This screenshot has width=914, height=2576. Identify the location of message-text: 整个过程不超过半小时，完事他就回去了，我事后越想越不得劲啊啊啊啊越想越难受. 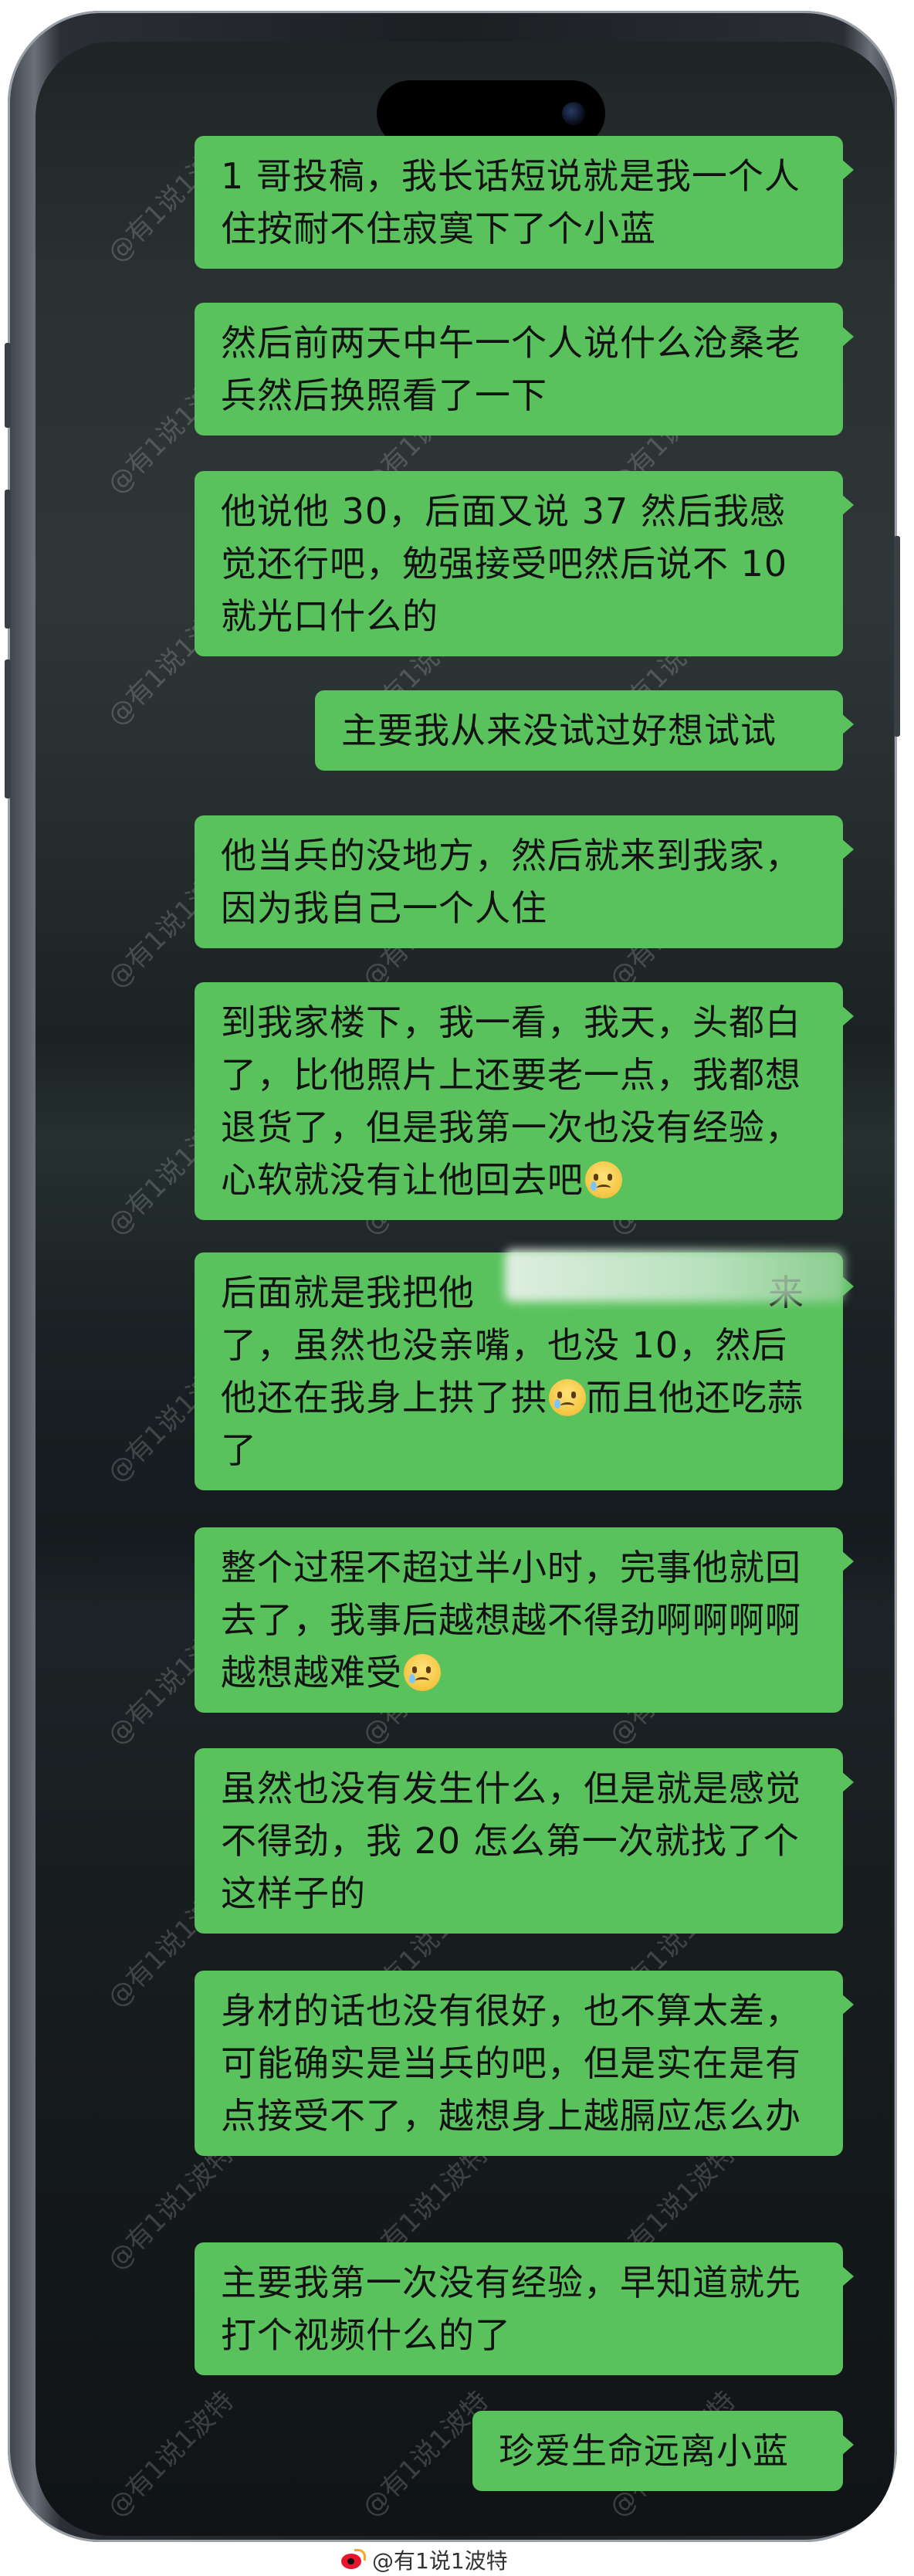
(511, 1620).